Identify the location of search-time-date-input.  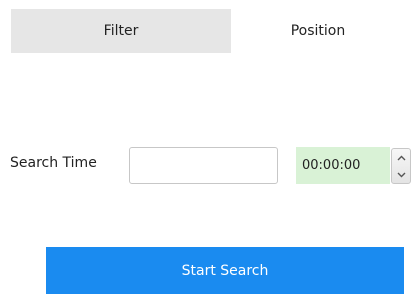
(203, 165).